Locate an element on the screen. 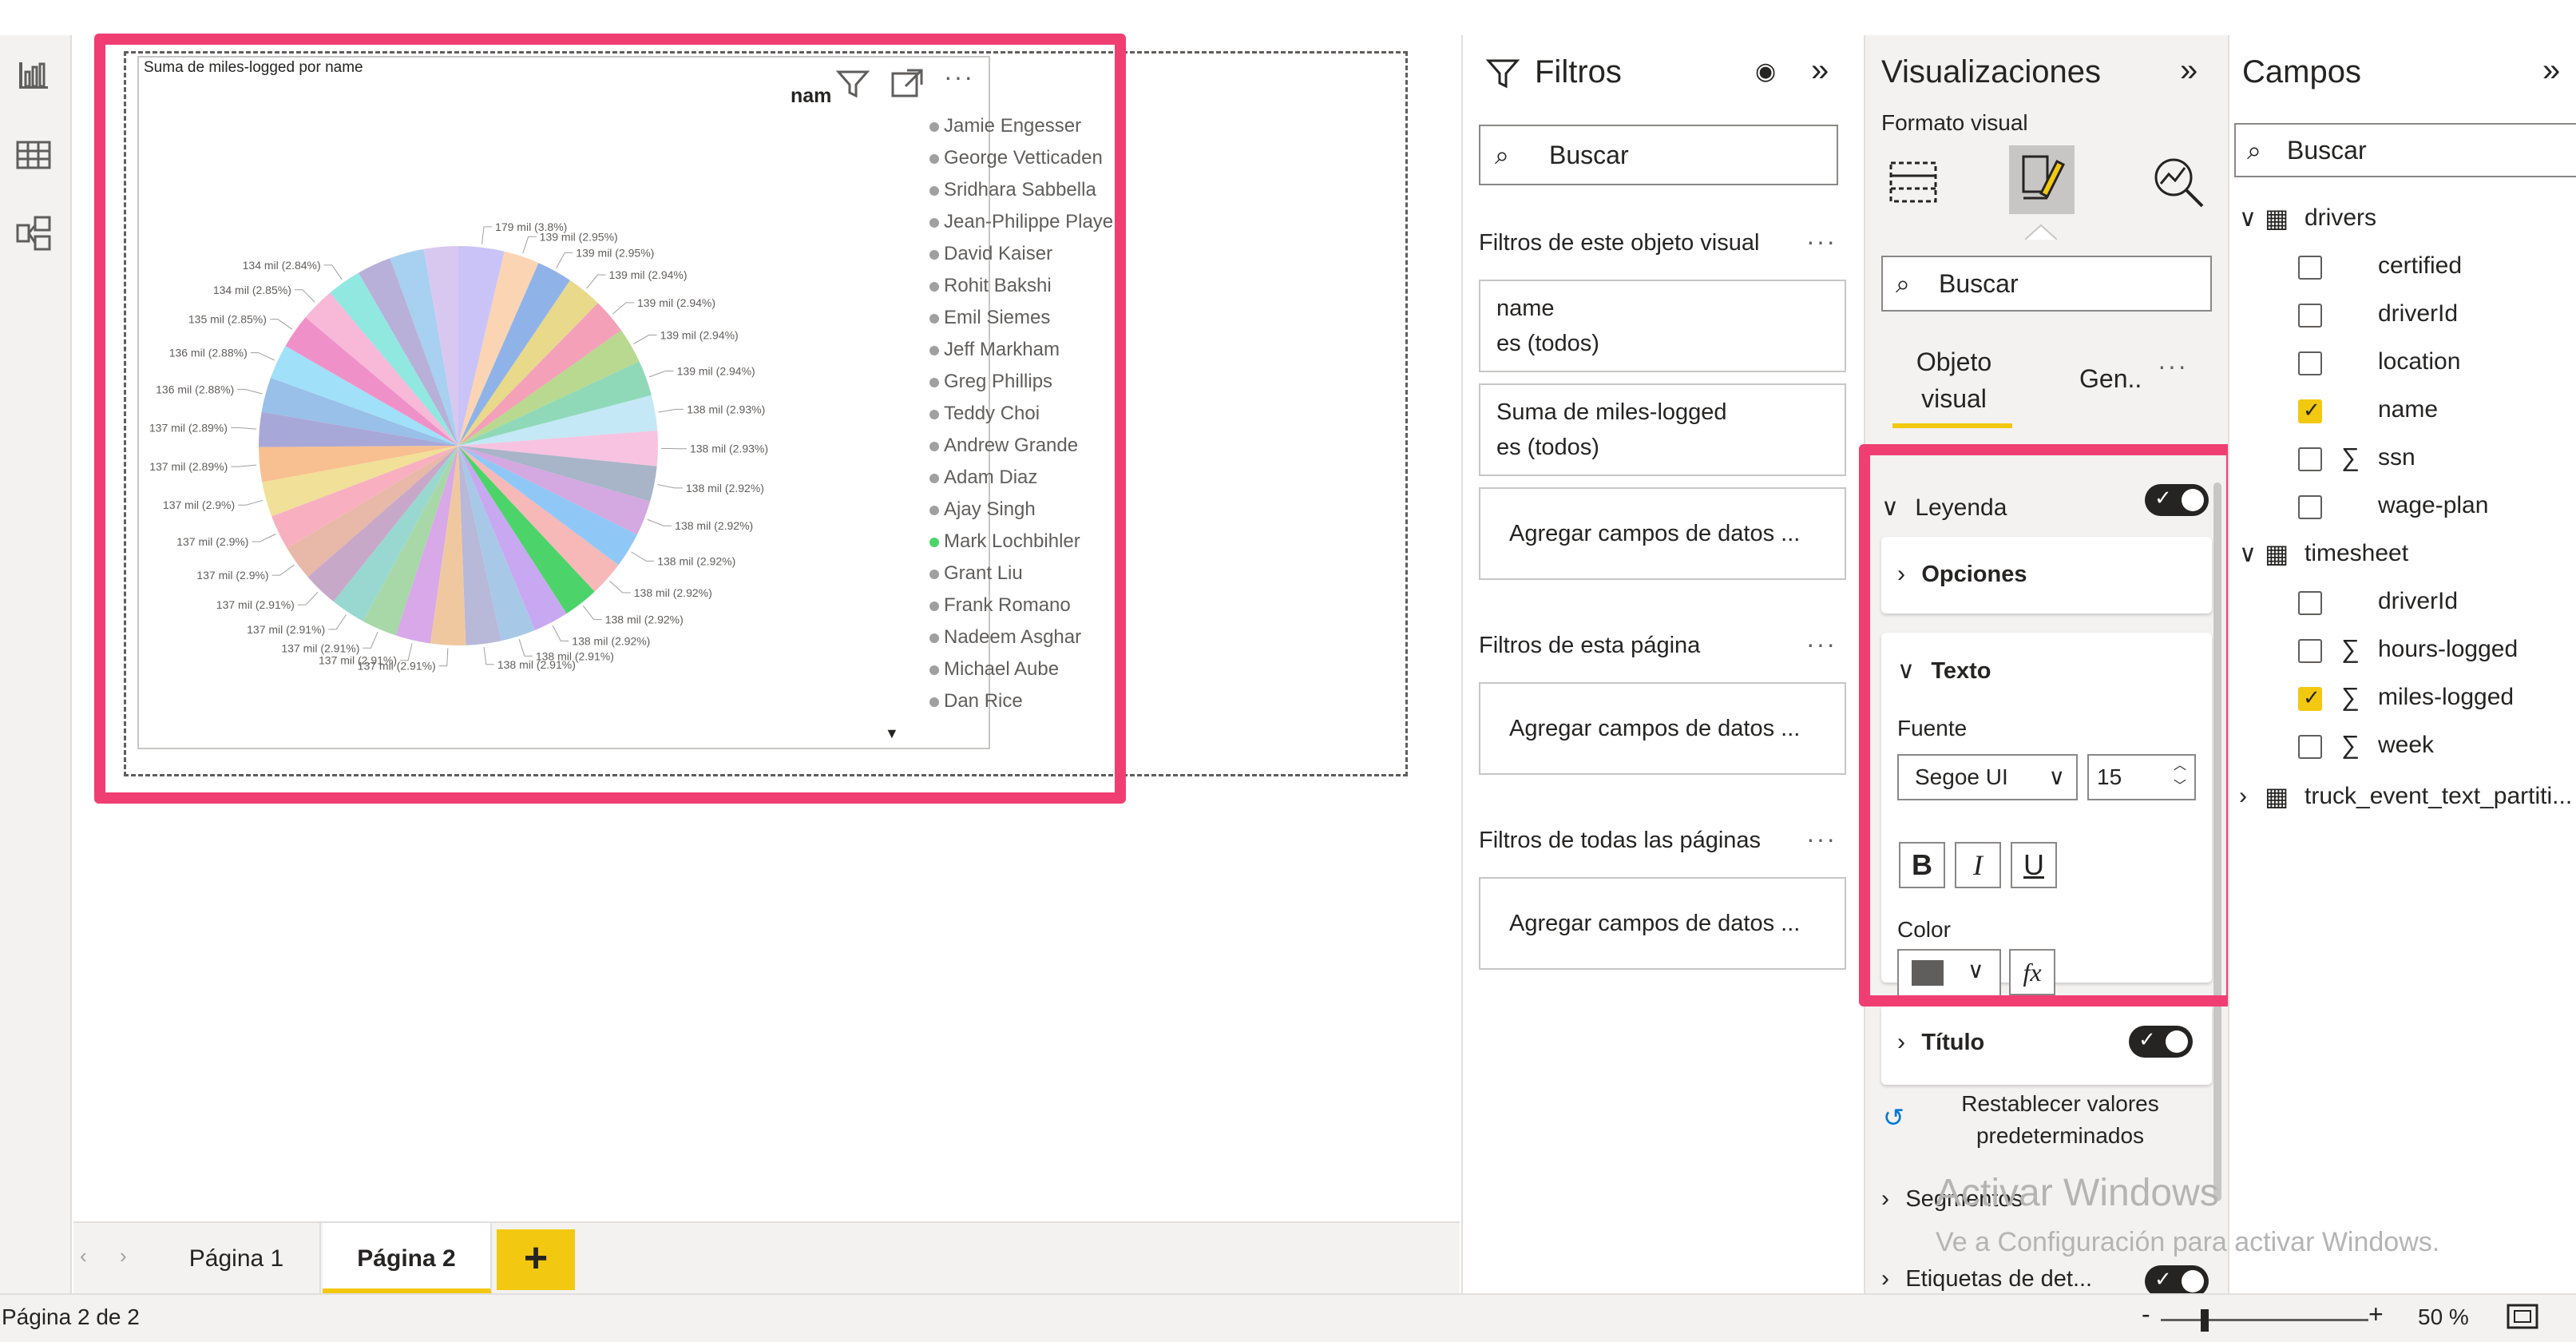 This screenshot has width=2576, height=1342. format-visual-icon is located at coordinates (2042, 179).